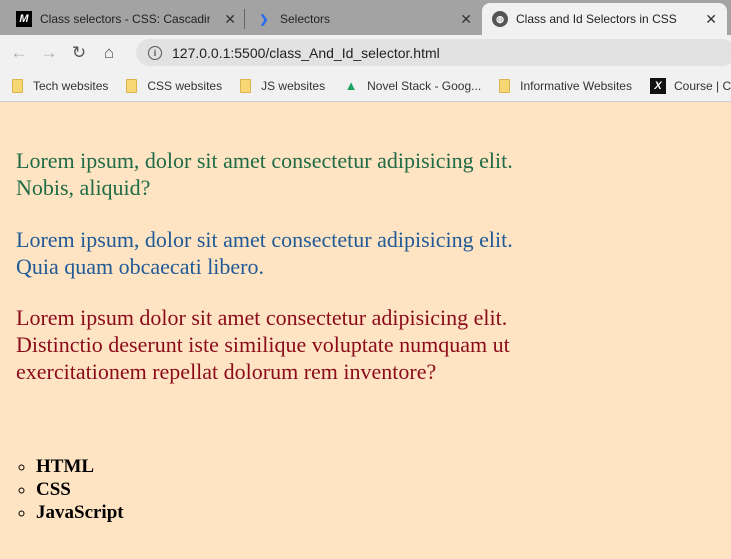 The image size is (731, 559). I want to click on language-list: HTML CSS JavaScript, so click(80, 489).